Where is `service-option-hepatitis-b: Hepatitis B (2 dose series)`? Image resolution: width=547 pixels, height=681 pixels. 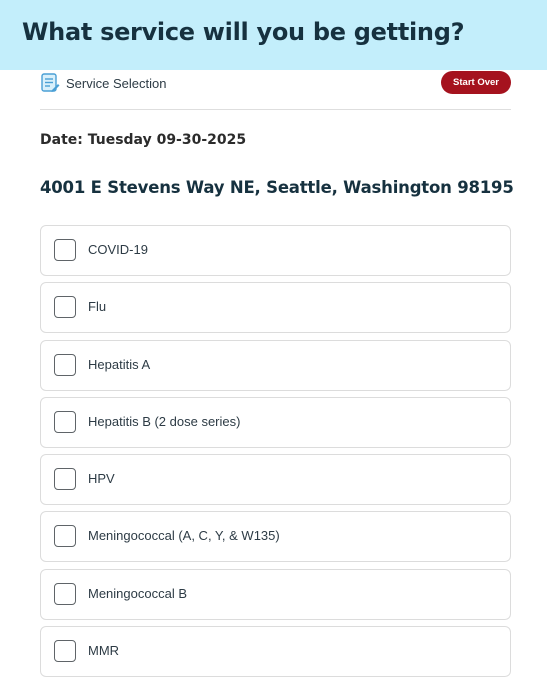 service-option-hepatitis-b: Hepatitis B (2 dose series) is located at coordinates (275, 422).